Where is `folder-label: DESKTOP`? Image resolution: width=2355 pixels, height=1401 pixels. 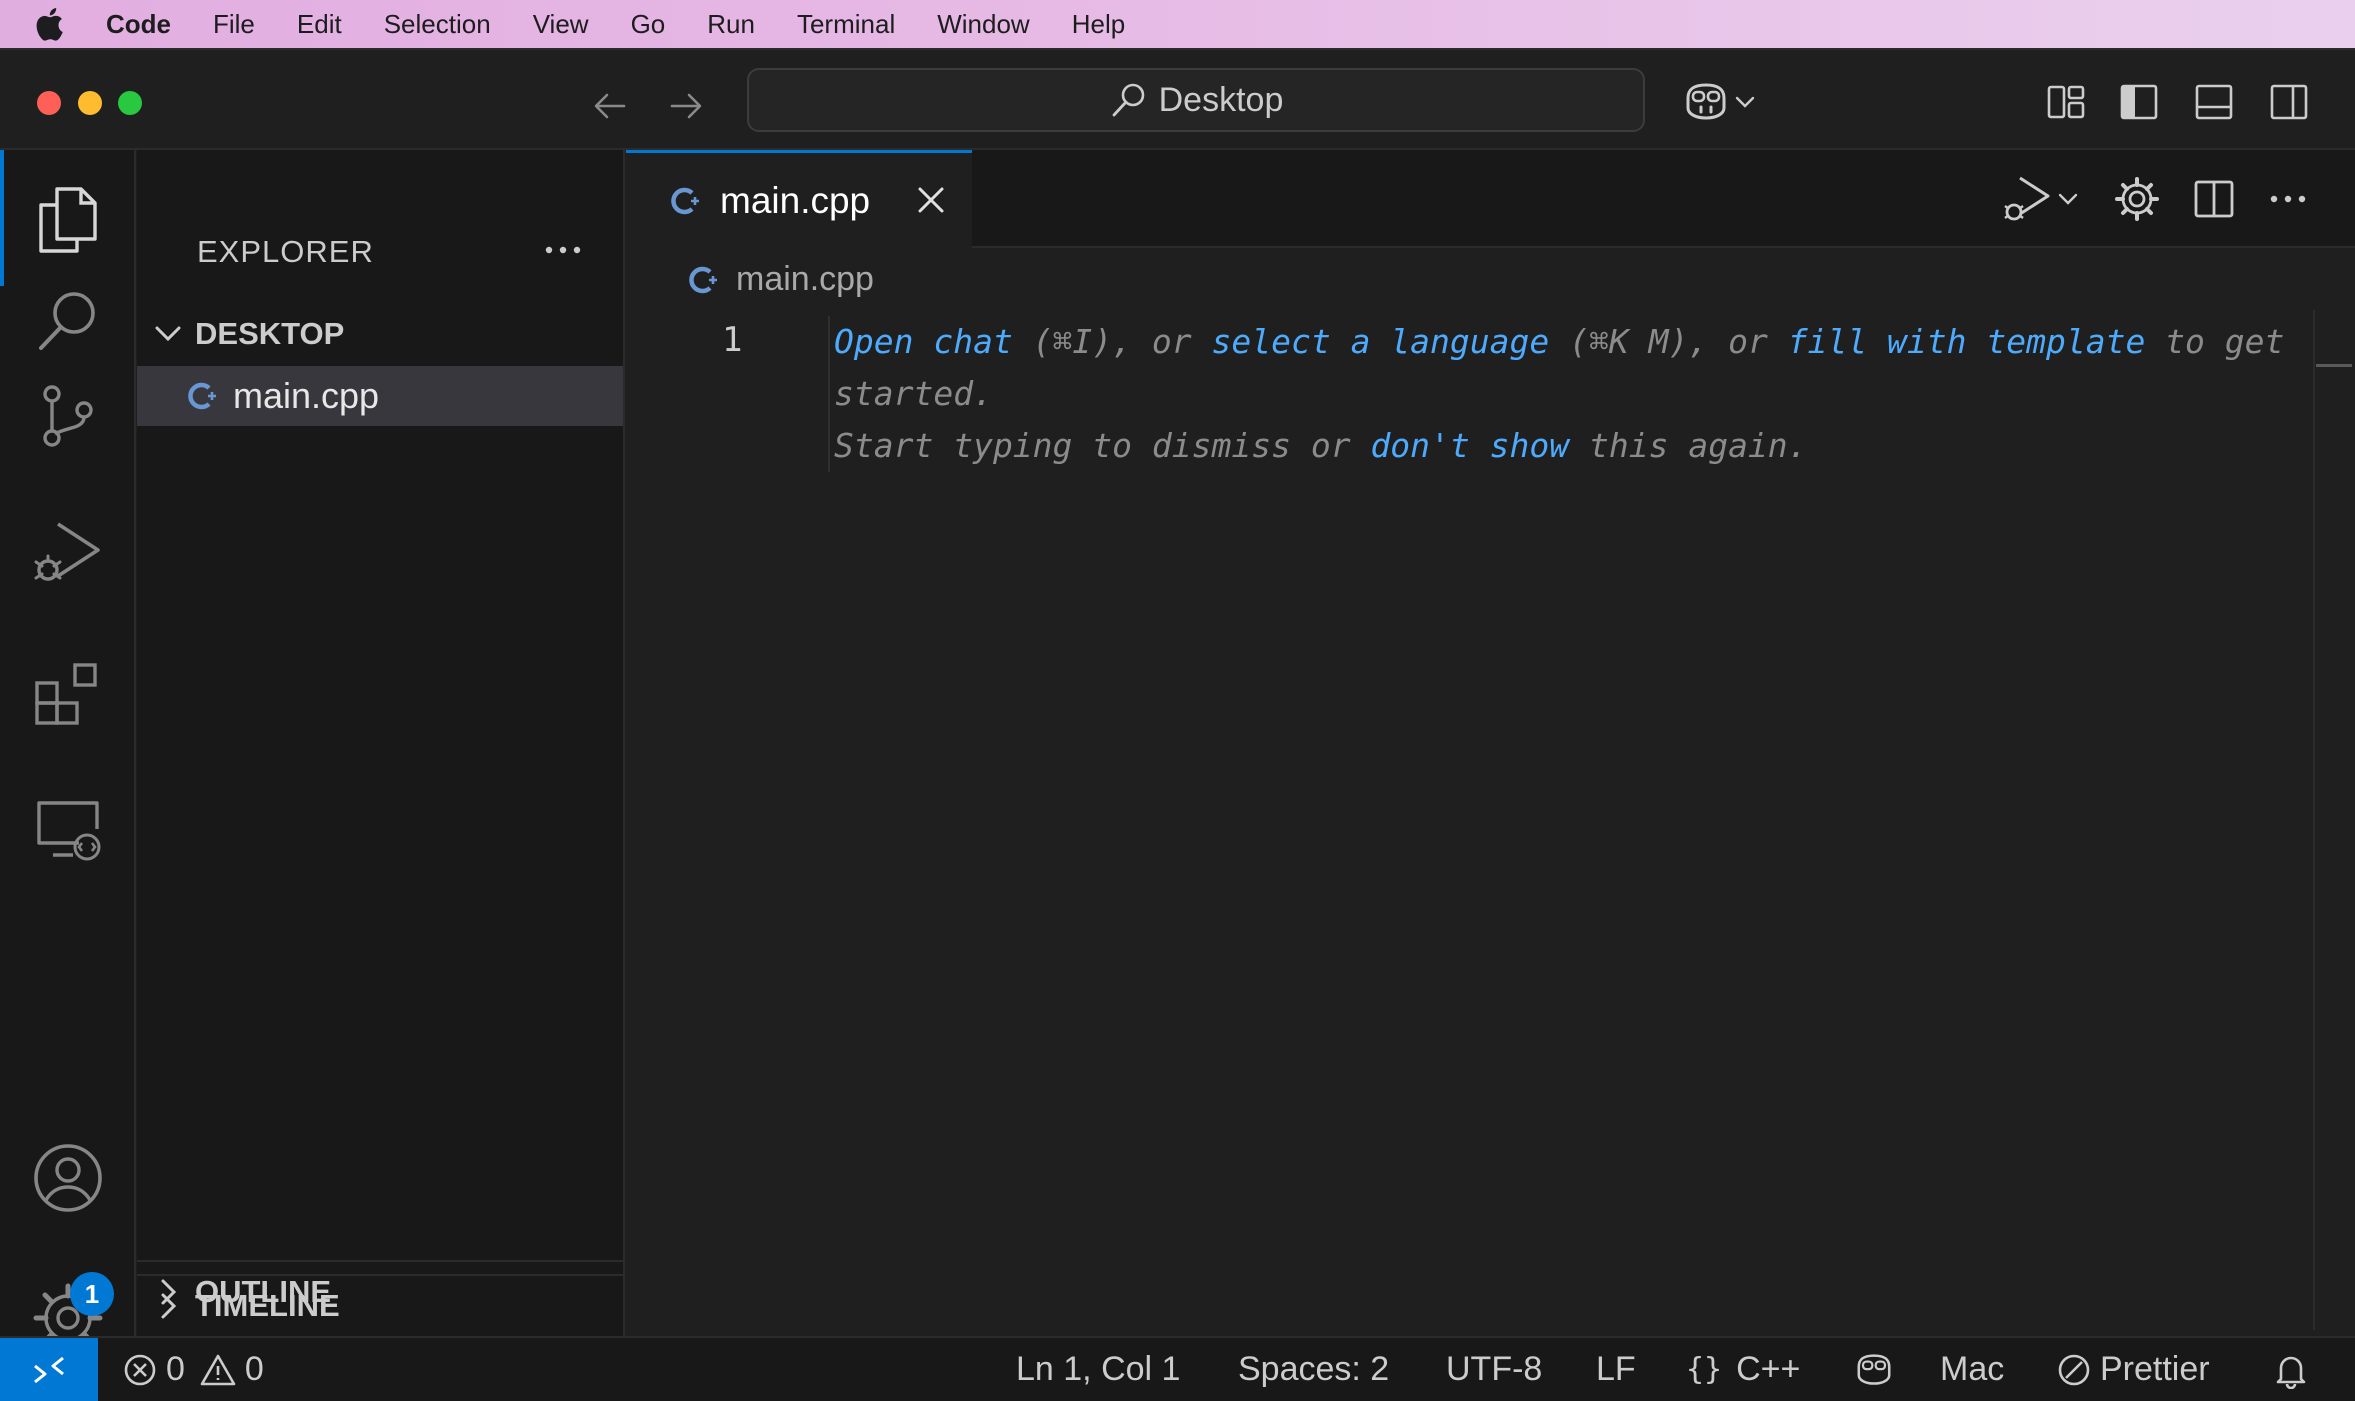 folder-label: DESKTOP is located at coordinates (270, 333).